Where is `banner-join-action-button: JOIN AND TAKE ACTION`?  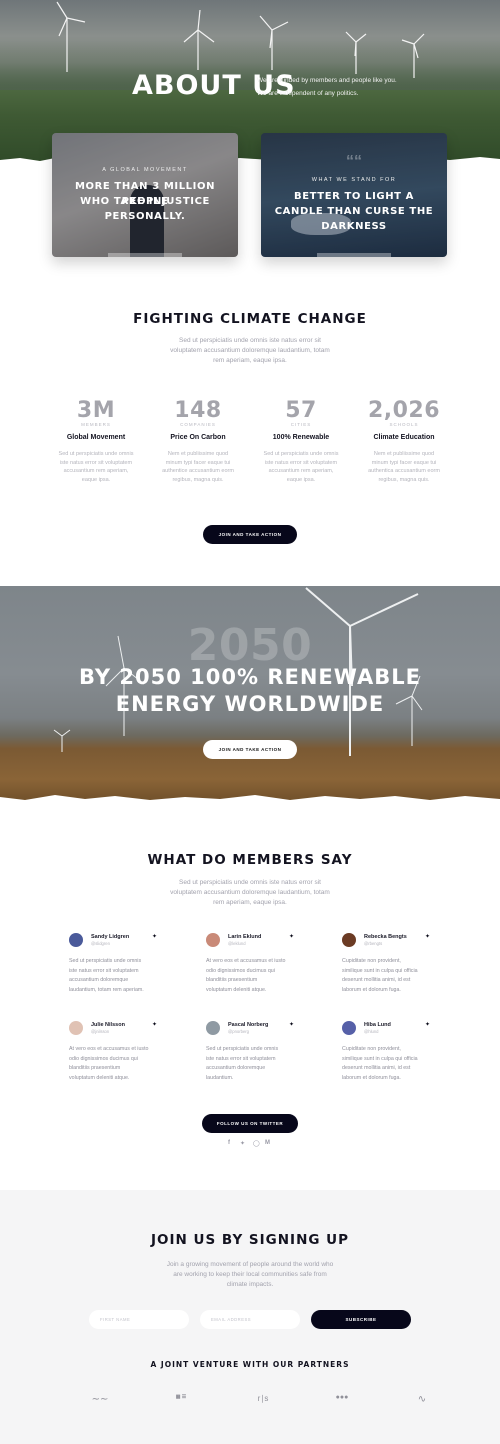 banner-join-action-button: JOIN AND TAKE ACTION is located at coordinates (250, 749).